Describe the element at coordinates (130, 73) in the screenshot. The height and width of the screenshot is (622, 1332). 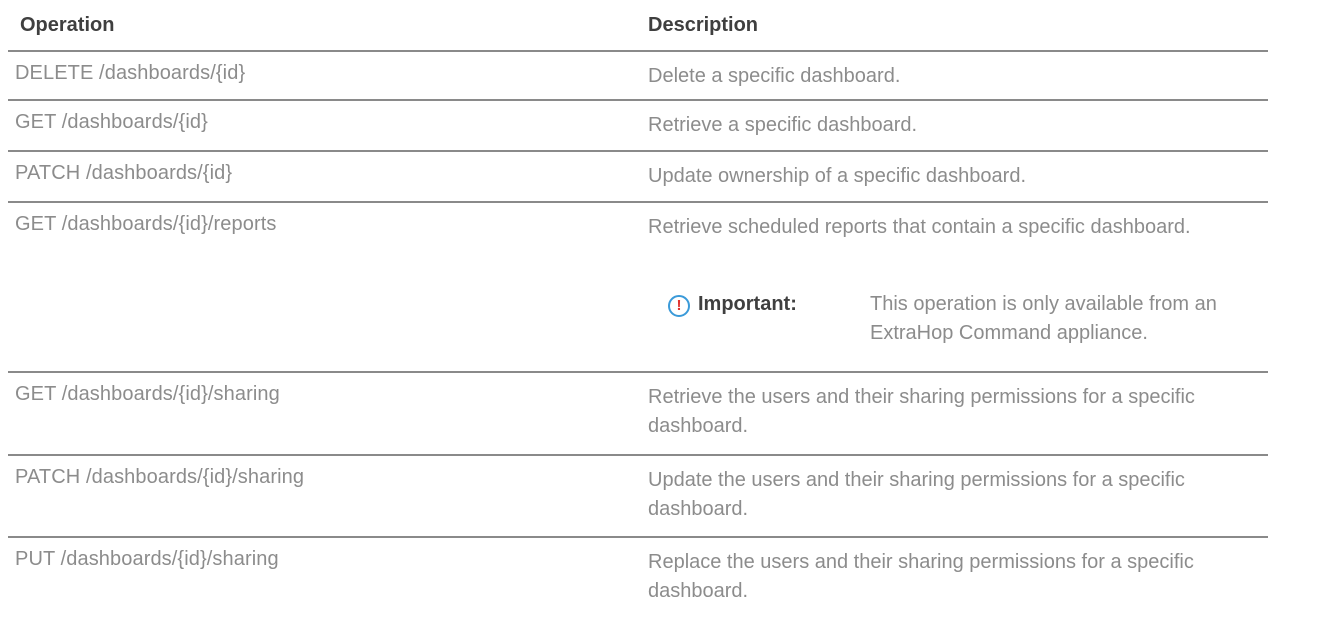
I see `operation-cell: DELETE /dashboards/{id}` at that location.